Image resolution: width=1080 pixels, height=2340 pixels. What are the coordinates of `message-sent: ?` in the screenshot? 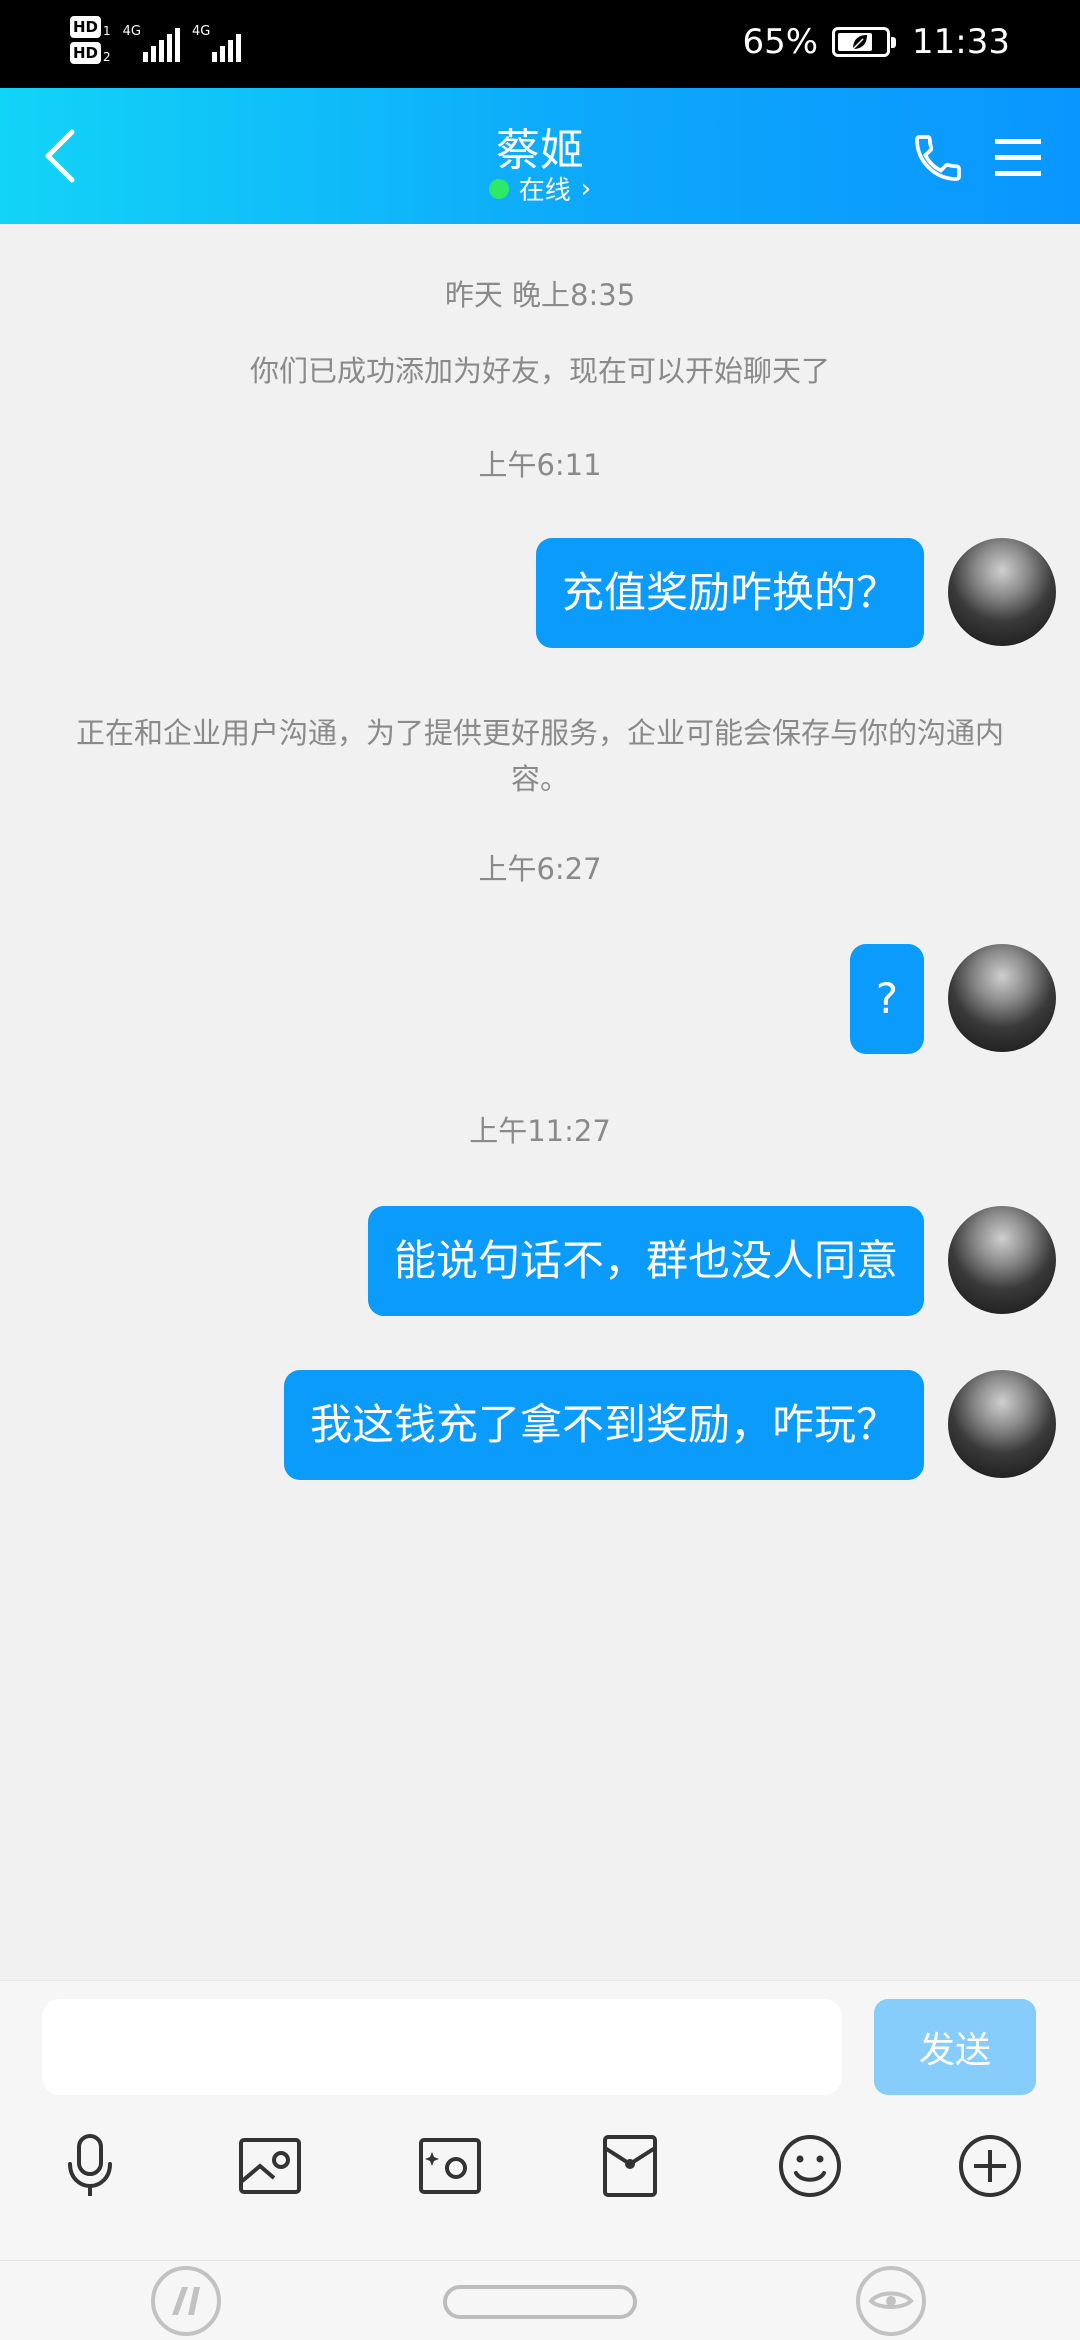 It's located at (952, 999).